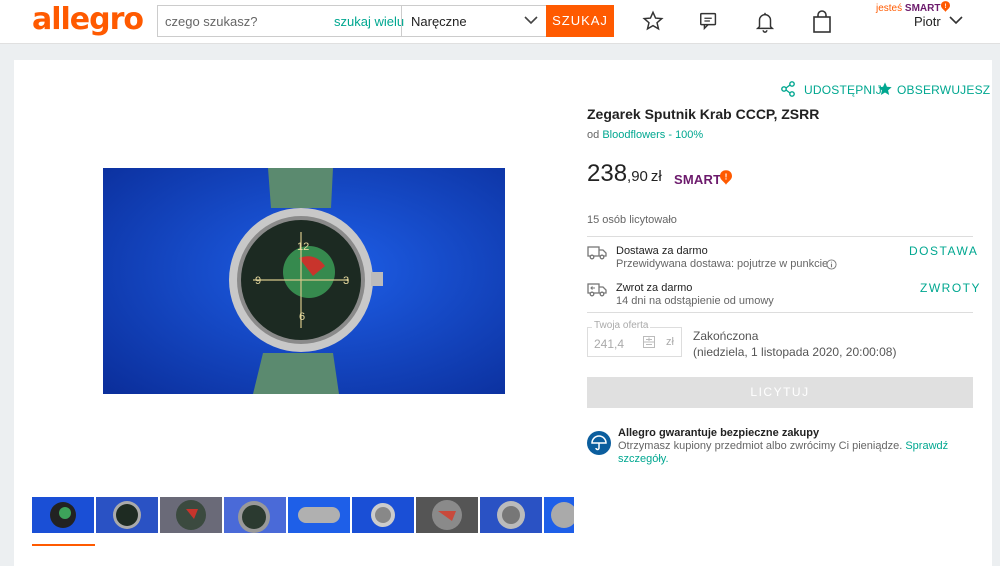 Image resolution: width=1000 pixels, height=566 pixels. What do you see at coordinates (726, 336) in the screenshot?
I see `auction-status: Zakończona` at bounding box center [726, 336].